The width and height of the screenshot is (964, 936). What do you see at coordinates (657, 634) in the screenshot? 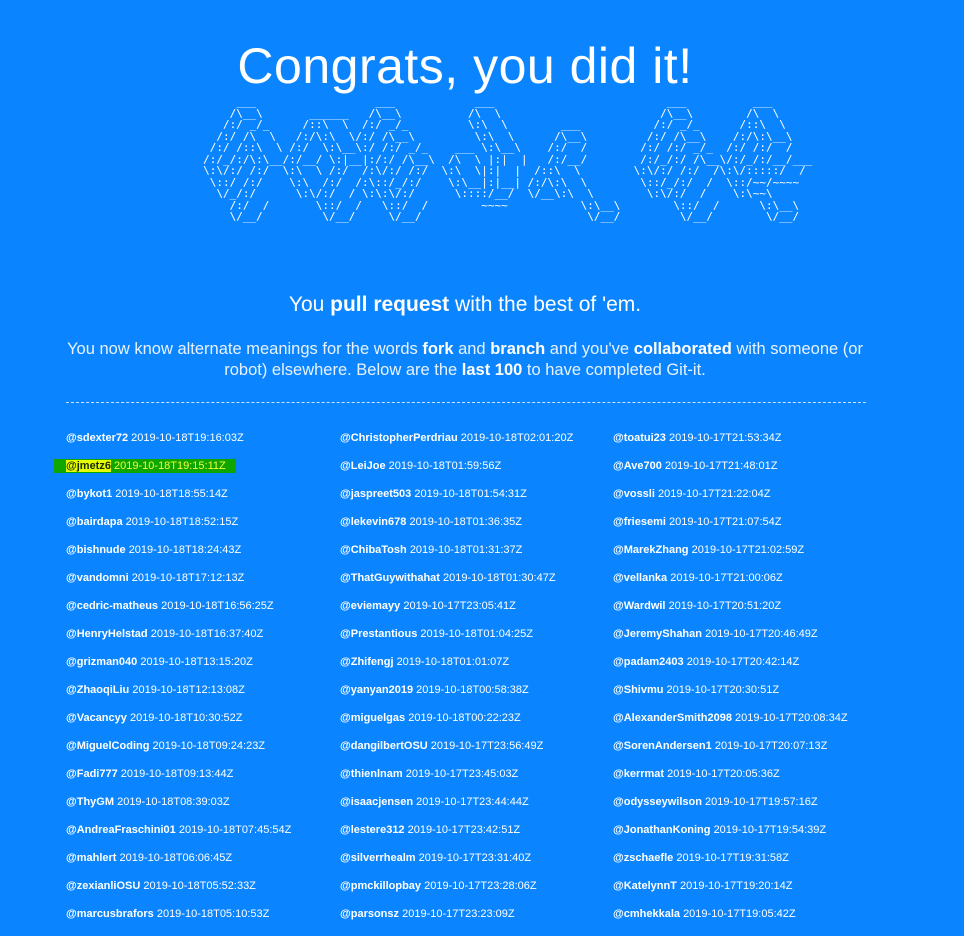
I see `username-link: @JeremyShahan` at bounding box center [657, 634].